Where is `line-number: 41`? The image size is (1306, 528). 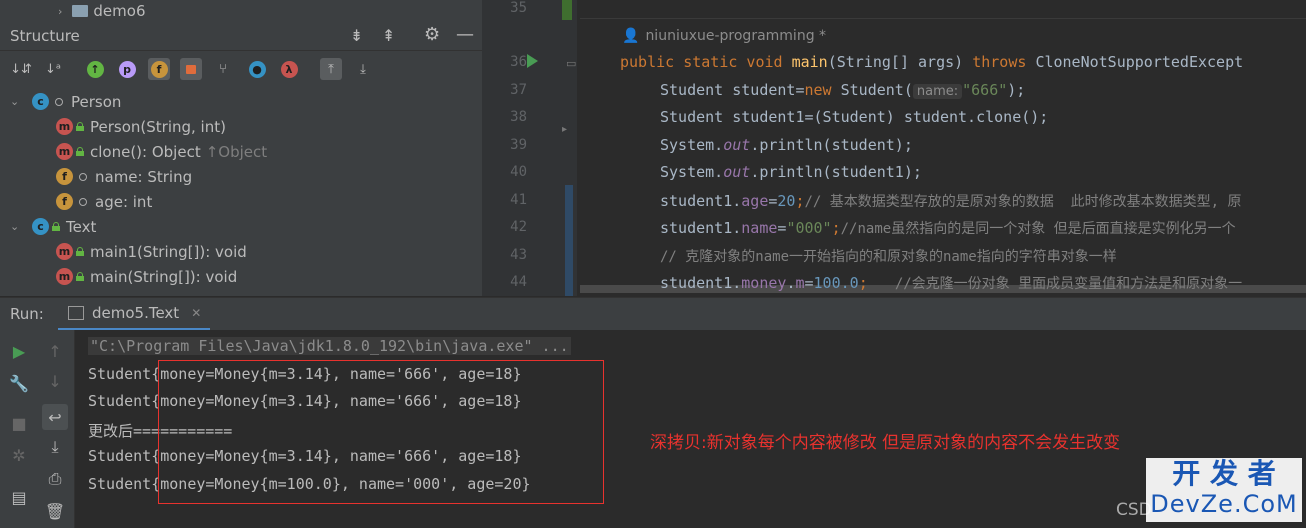
line-number: 41 is located at coordinates (518, 200).